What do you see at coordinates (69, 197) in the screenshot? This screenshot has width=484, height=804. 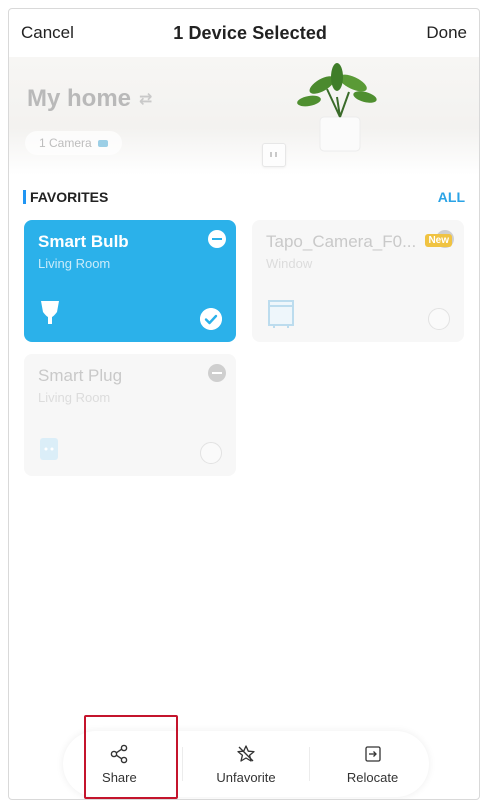 I see `favorites-title: FAVORITES` at bounding box center [69, 197].